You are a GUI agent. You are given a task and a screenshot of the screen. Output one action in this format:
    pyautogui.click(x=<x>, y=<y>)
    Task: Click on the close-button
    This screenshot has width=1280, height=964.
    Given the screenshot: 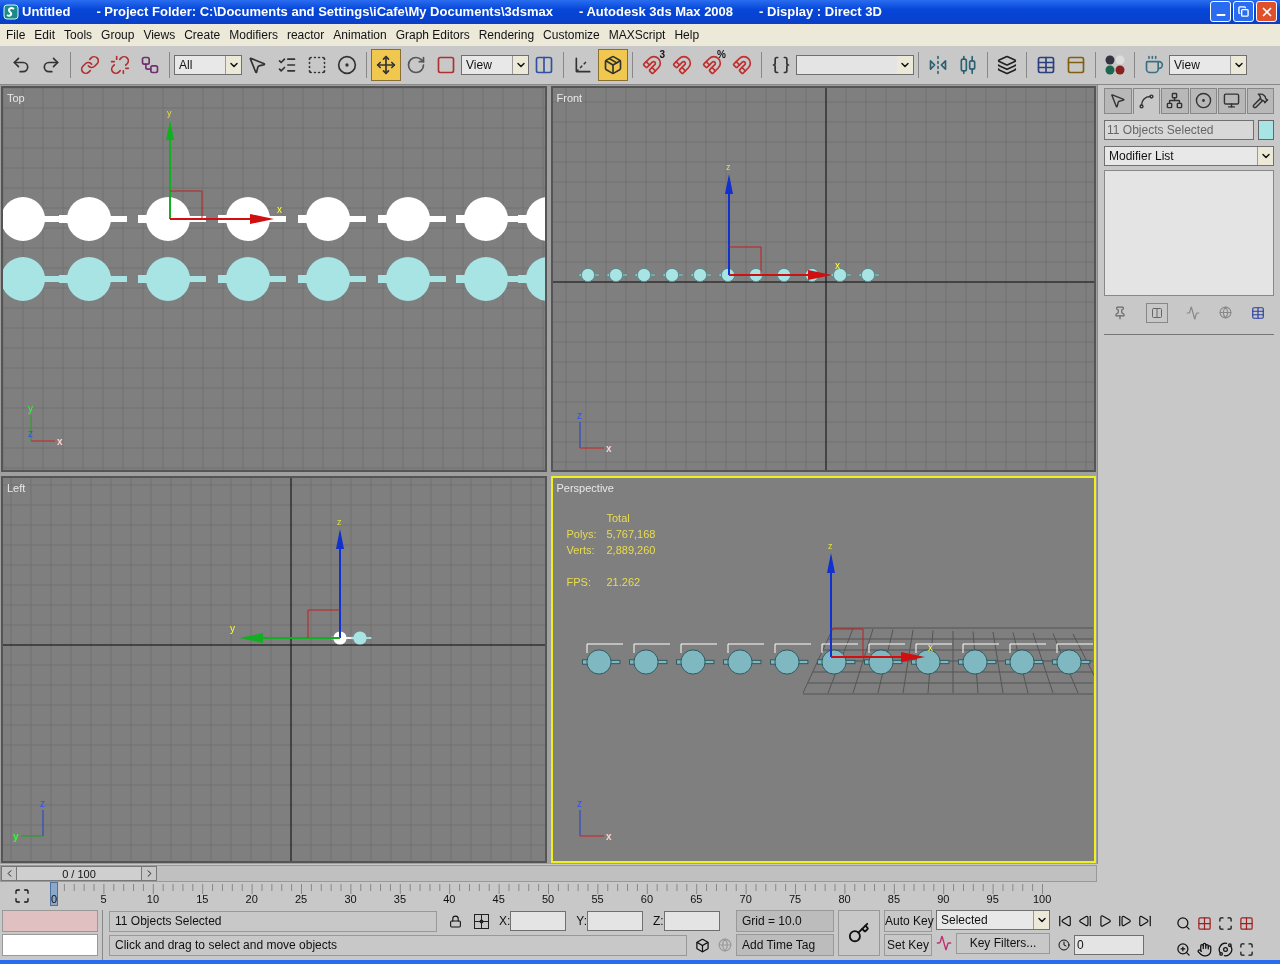 What is the action you would take?
    pyautogui.click(x=1266, y=12)
    